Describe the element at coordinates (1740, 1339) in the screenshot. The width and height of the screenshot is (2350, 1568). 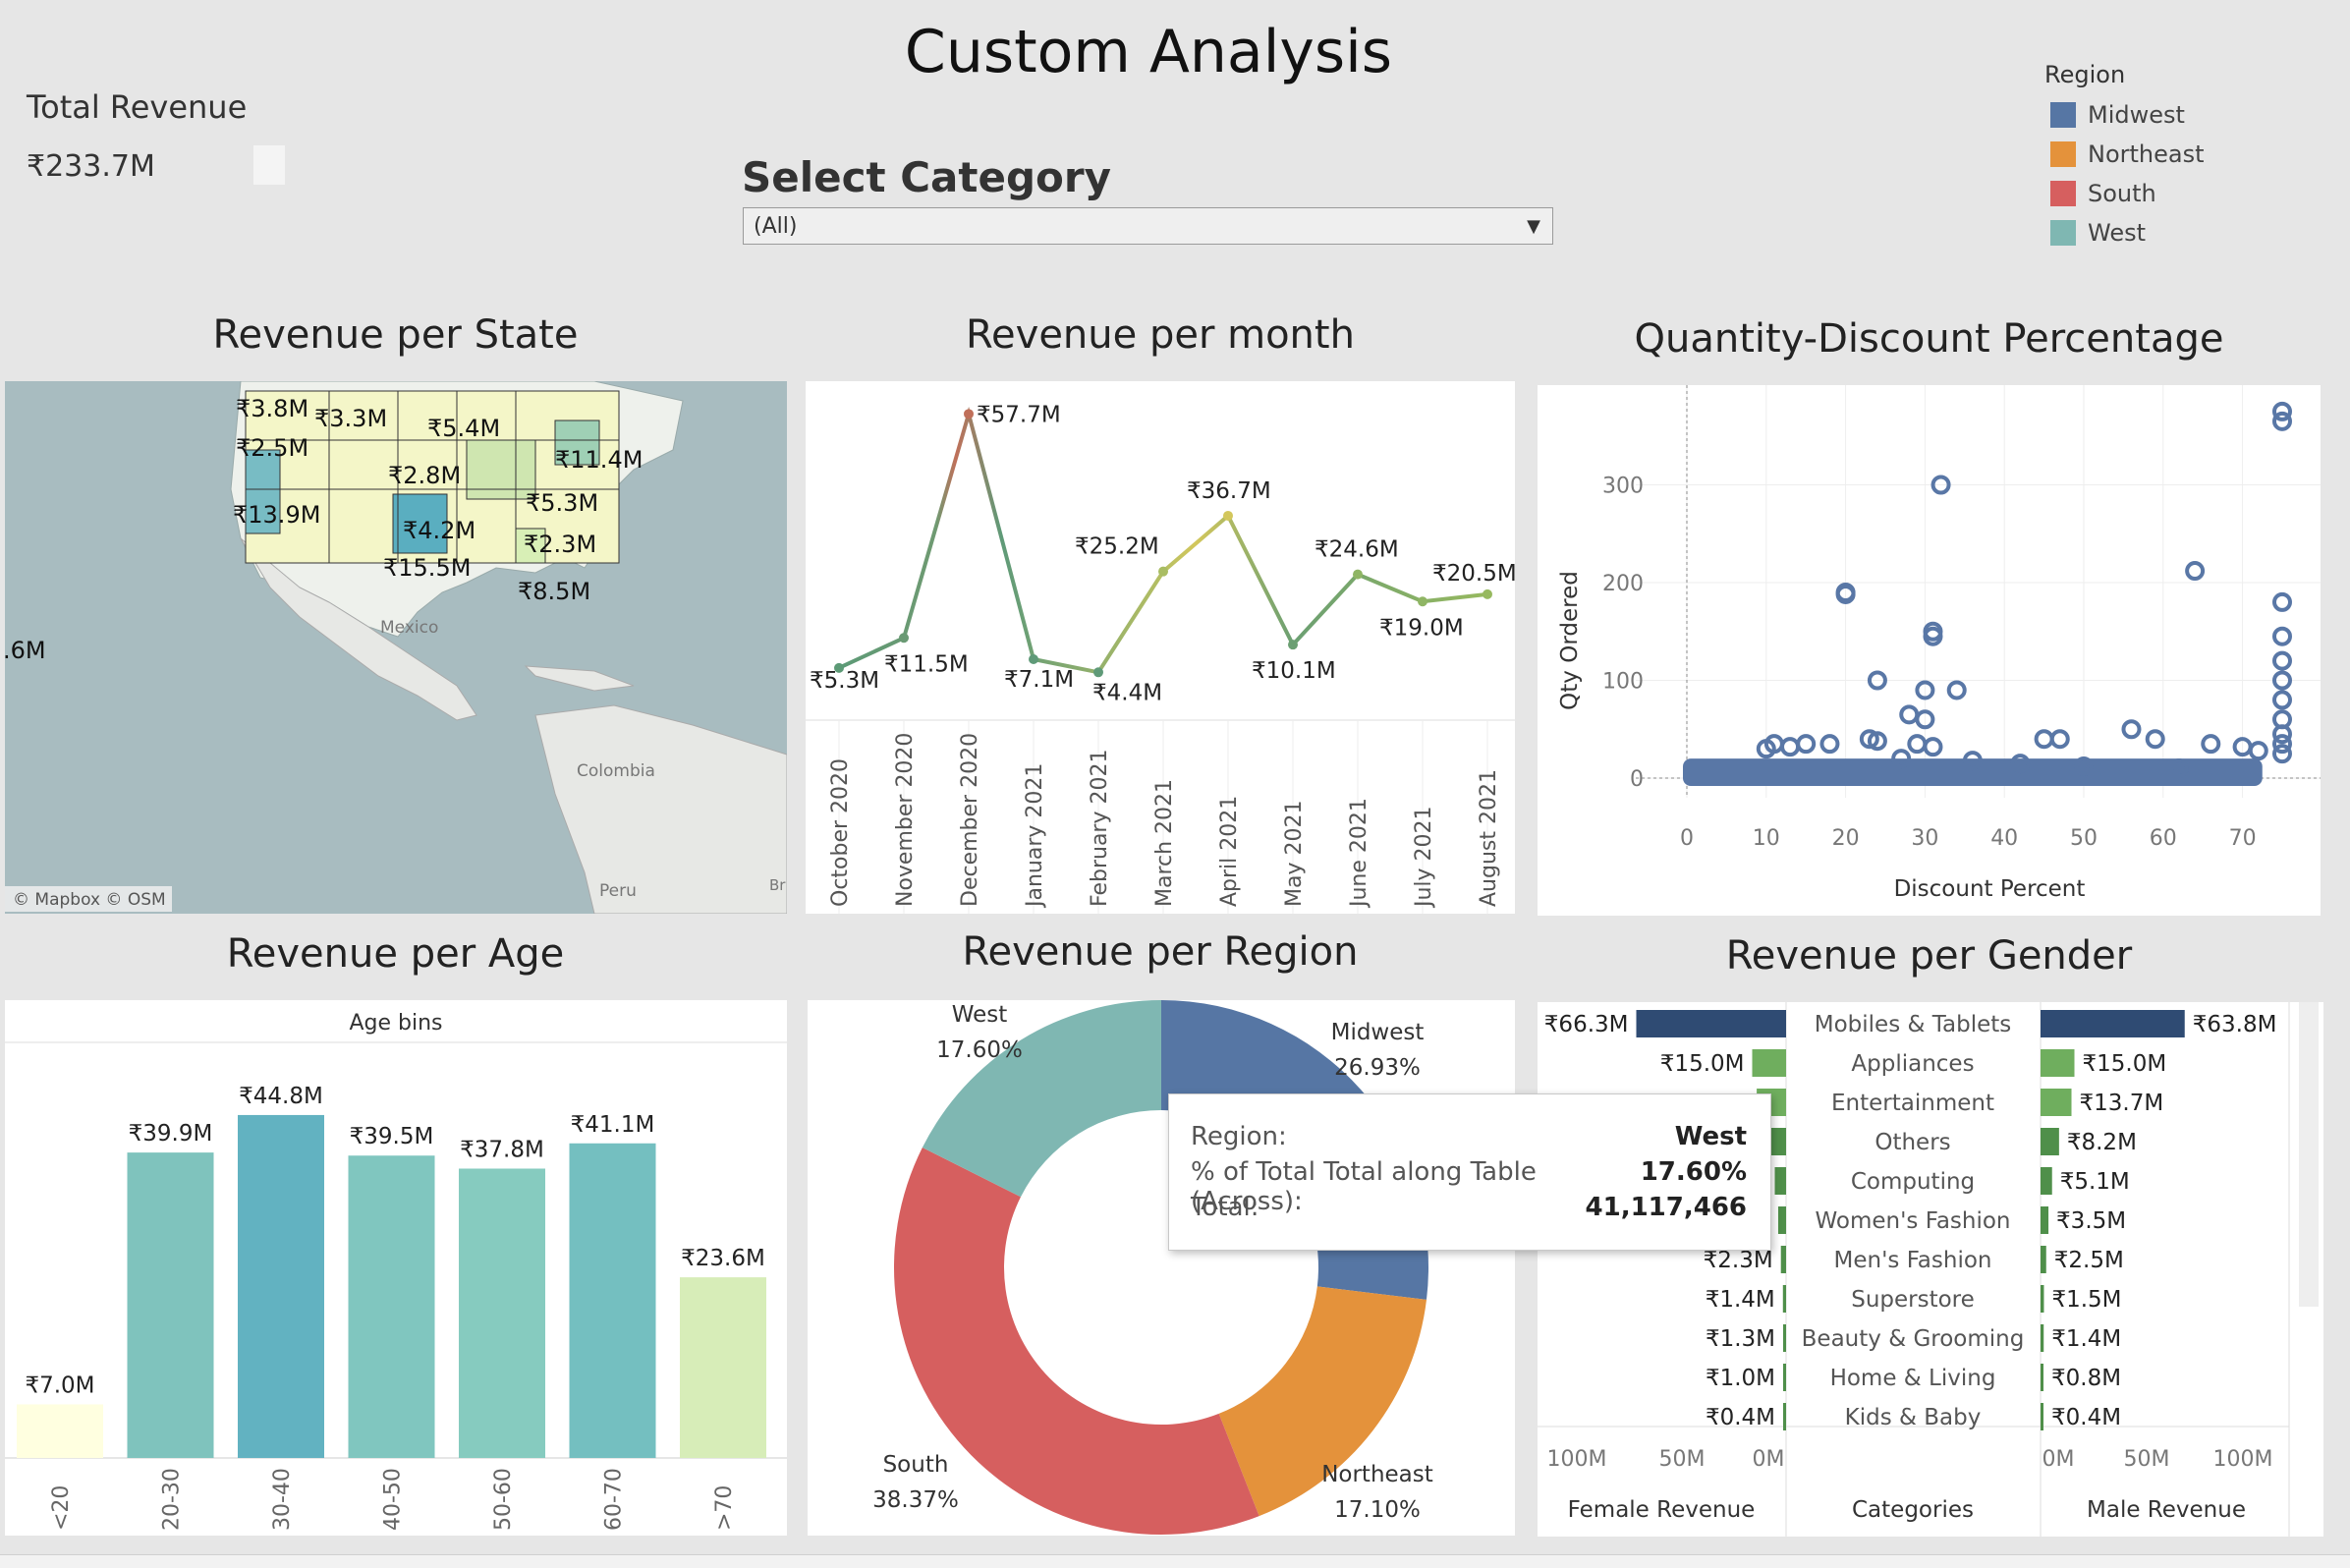
I see `female-bar-label-8: ₹1.3M` at that location.